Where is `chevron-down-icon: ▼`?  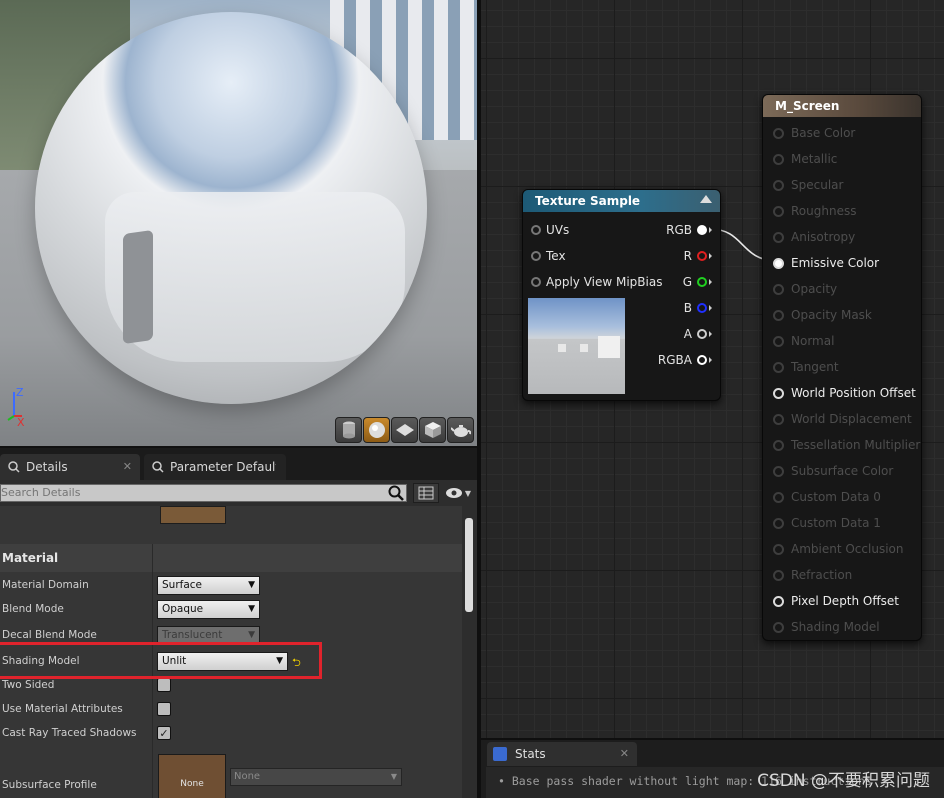 chevron-down-icon: ▼ is located at coordinates (251, 585).